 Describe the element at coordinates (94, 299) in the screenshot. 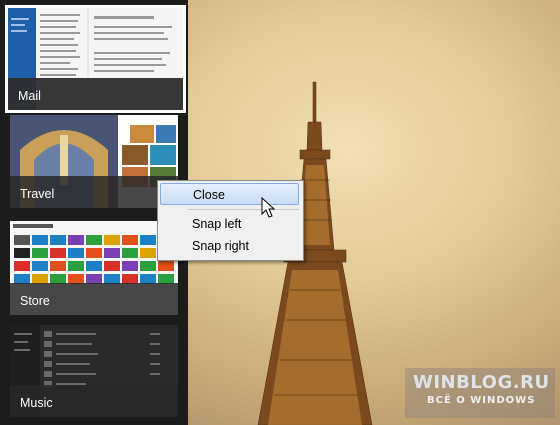

I see `thumbnail-label-bar: Store` at that location.